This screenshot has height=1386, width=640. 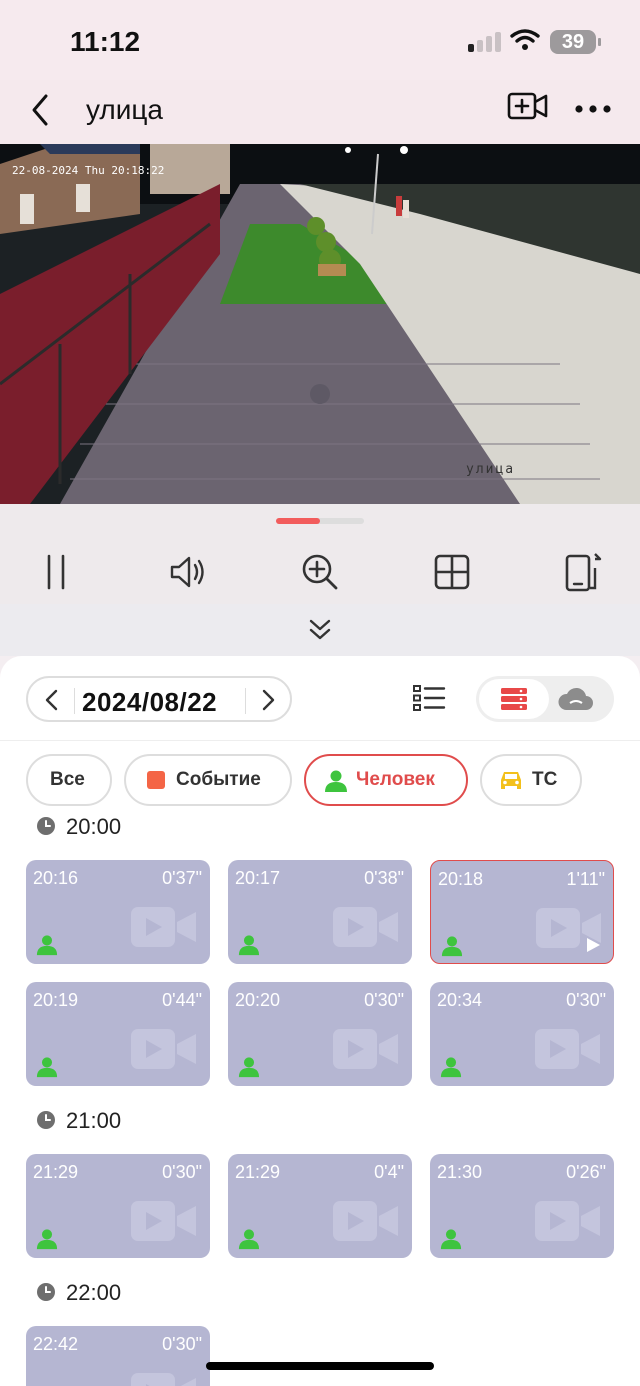 I want to click on clip-start-time: 22:42, so click(x=56, y=1344).